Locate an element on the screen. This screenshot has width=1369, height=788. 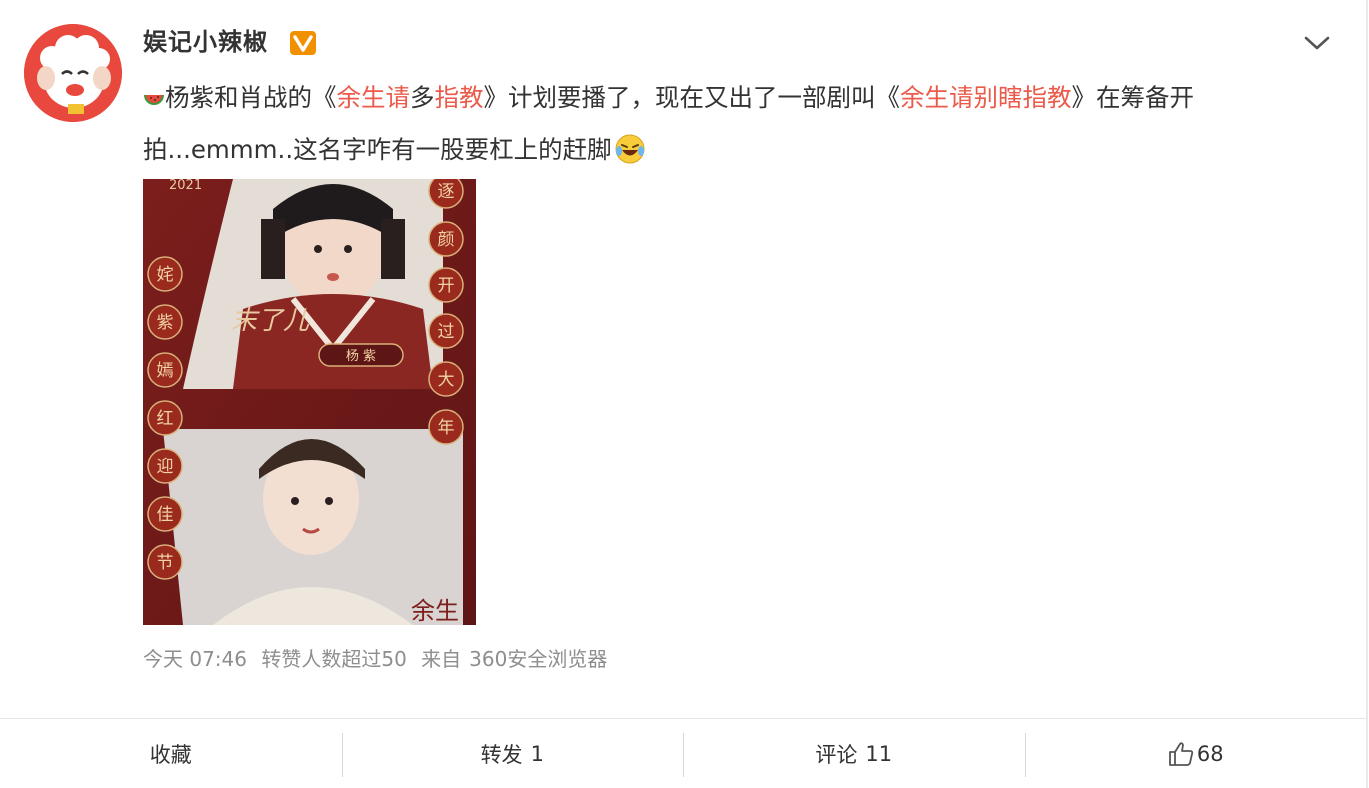
banner-char: 迎 is located at coordinates (165, 467).